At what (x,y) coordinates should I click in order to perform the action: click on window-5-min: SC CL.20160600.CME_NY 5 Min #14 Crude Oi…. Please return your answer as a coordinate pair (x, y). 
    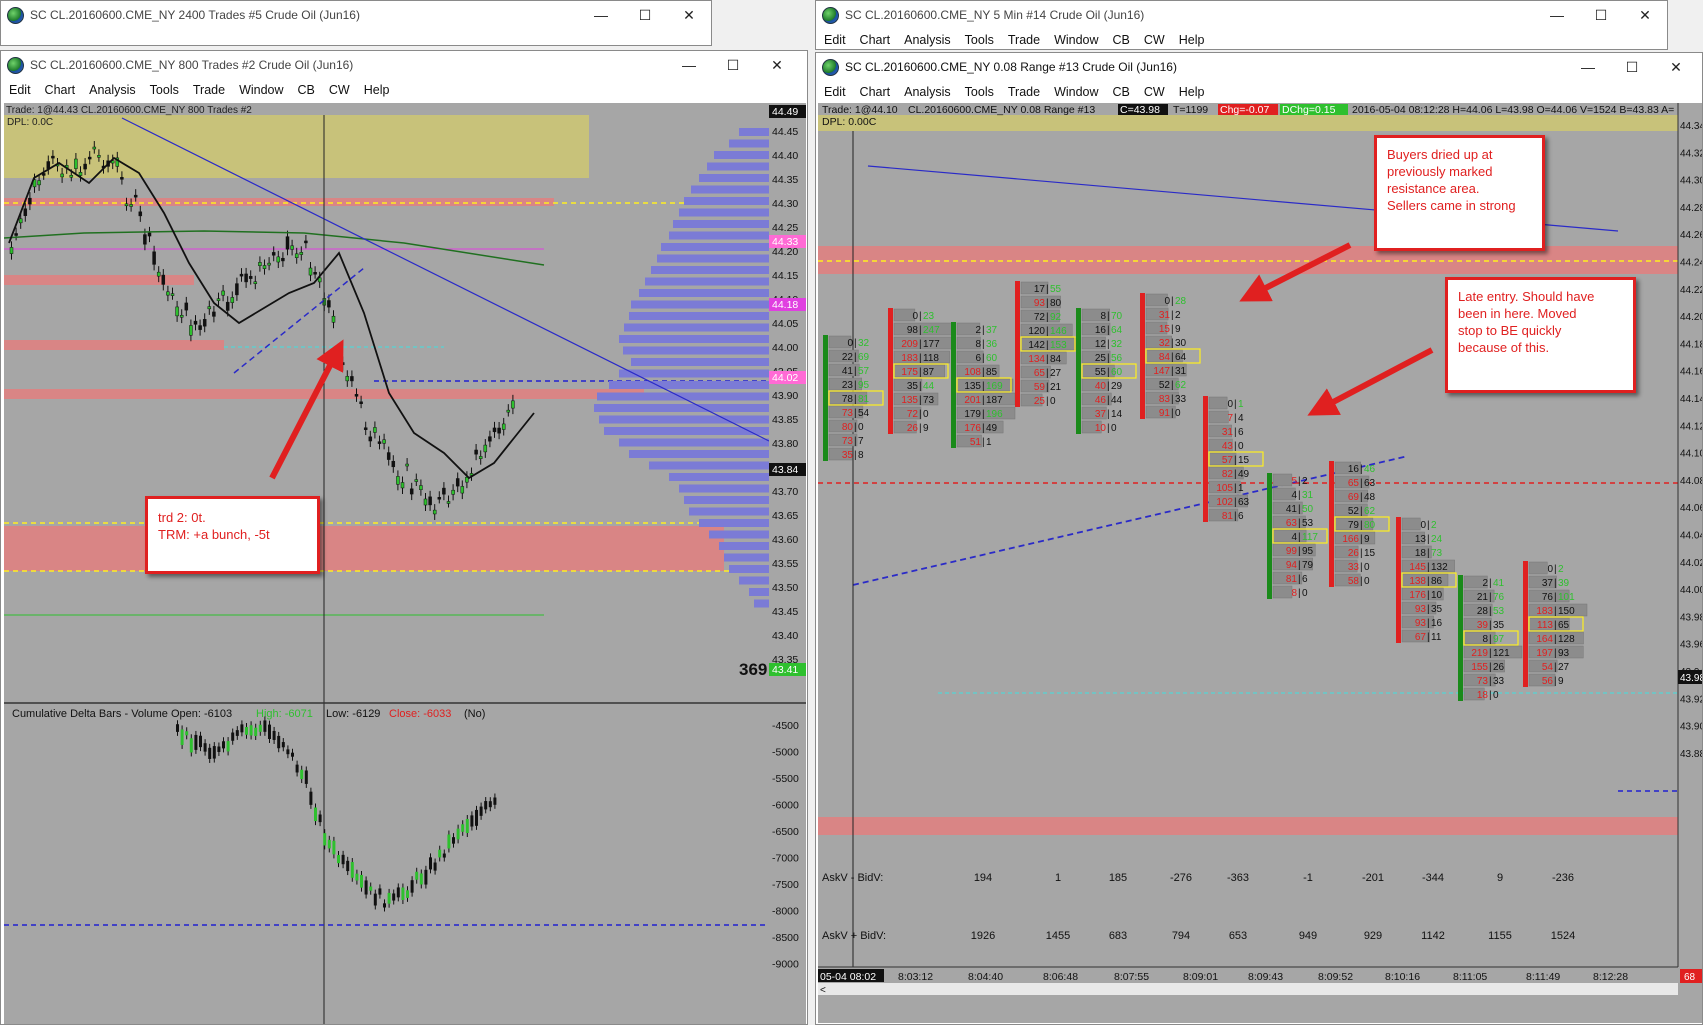
    Looking at the image, I should click on (1241, 25).